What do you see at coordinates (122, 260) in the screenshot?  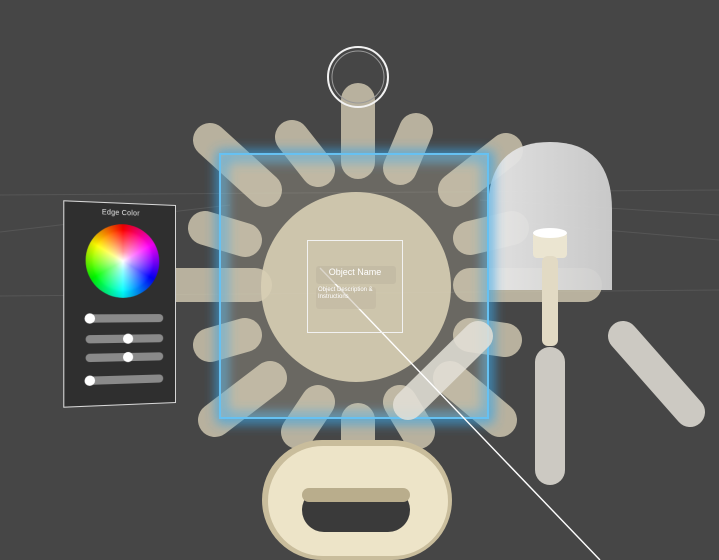 I see `color-wheel-shade` at bounding box center [122, 260].